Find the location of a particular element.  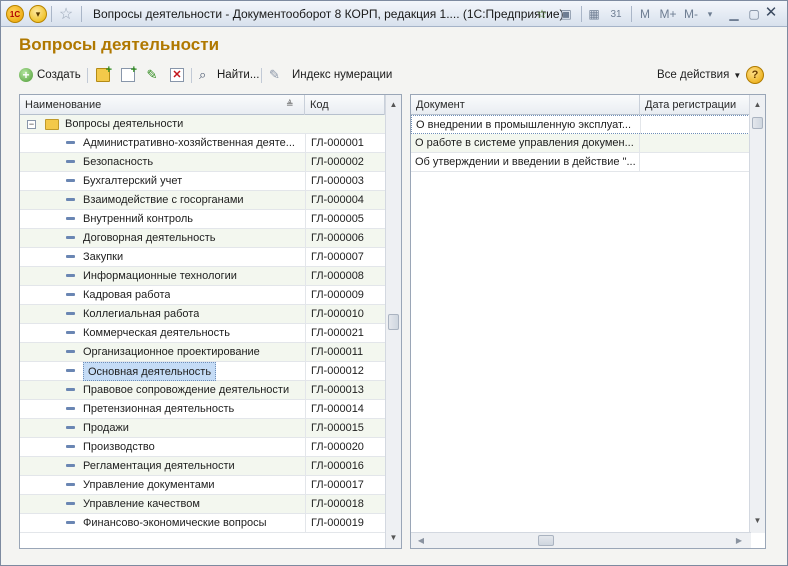

memory-subtract-button: M- is located at coordinates (691, 14).